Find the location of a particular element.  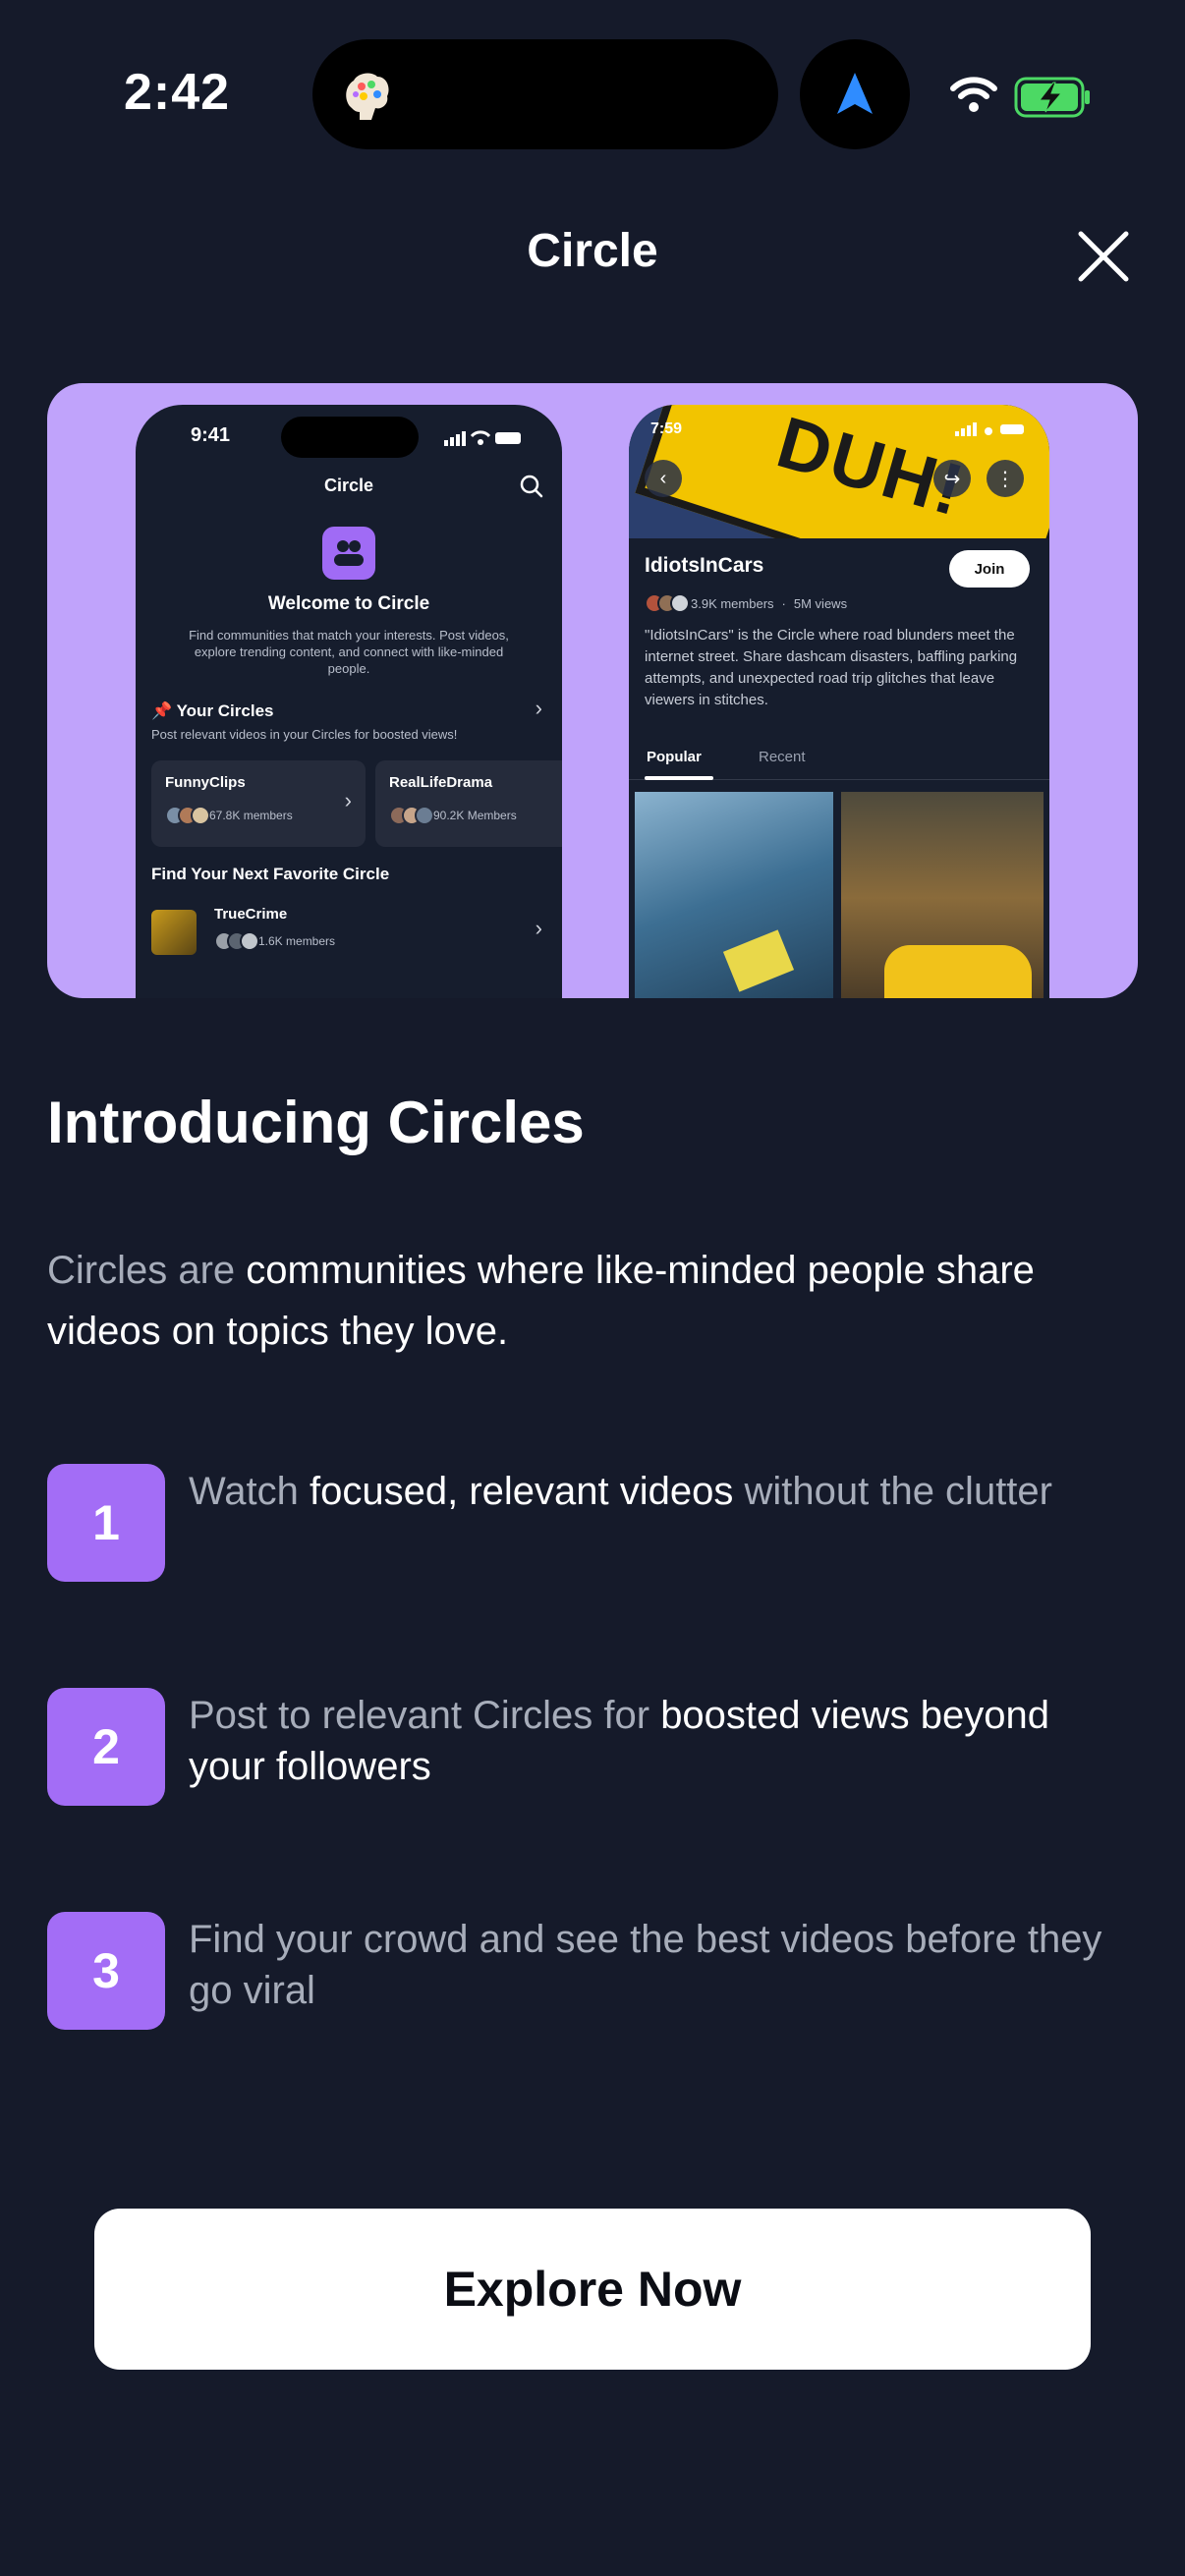

card-meta: 90.2K Members is located at coordinates (453, 815).